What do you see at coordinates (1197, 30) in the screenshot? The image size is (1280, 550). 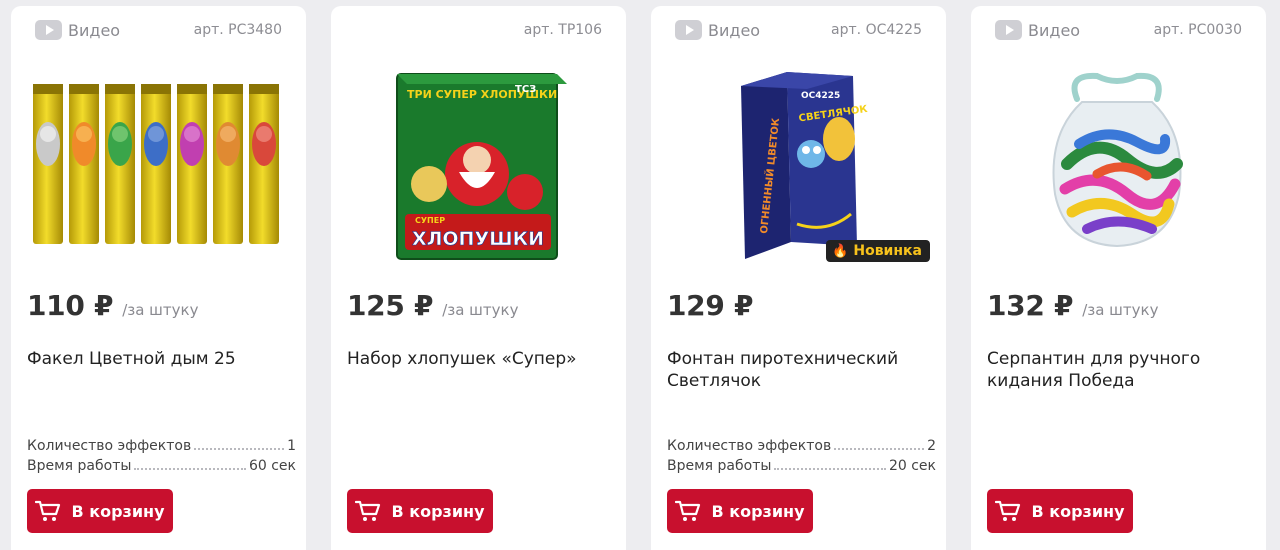 I see `article-number: арт. РС0030` at bounding box center [1197, 30].